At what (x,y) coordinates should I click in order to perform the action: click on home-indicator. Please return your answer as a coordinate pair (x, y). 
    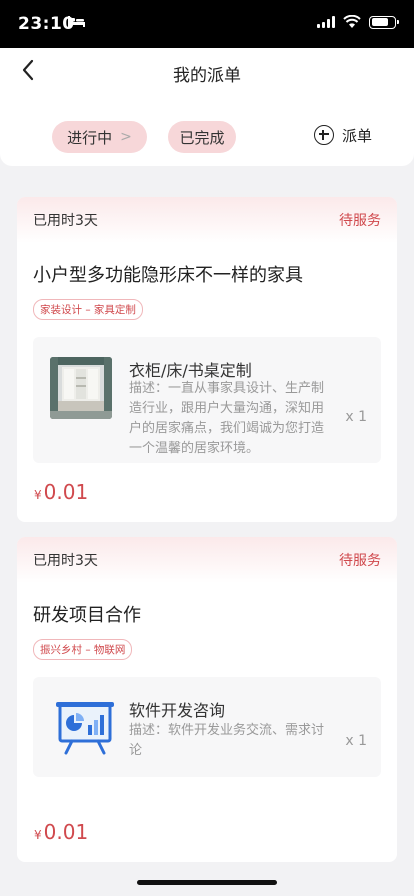
    Looking at the image, I should click on (207, 882).